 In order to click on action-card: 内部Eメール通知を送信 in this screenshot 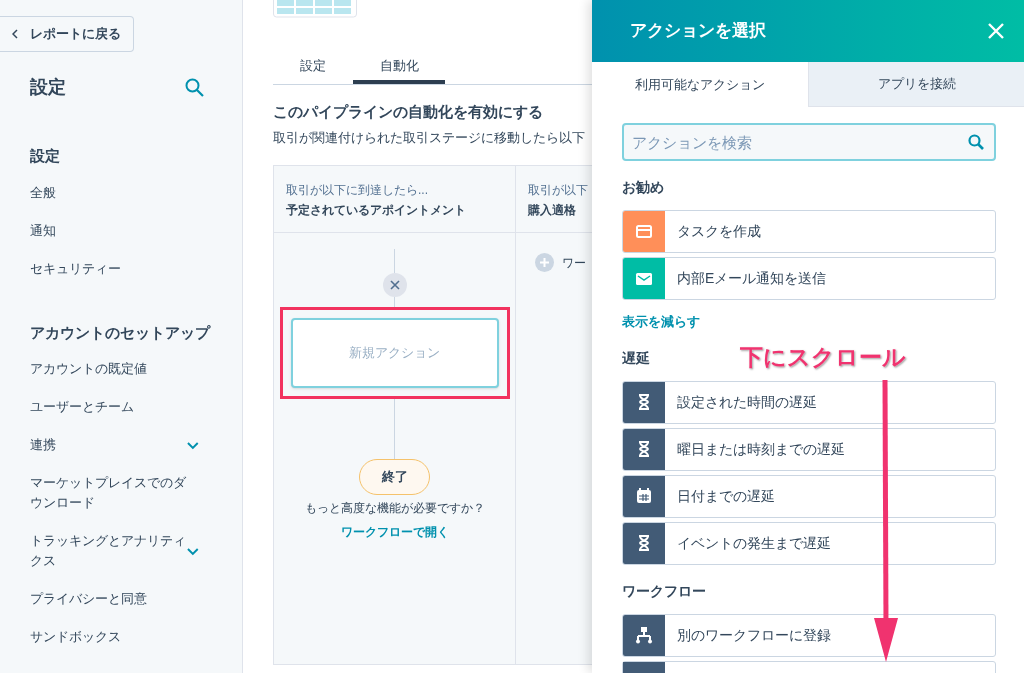, I will do `click(809, 278)`.